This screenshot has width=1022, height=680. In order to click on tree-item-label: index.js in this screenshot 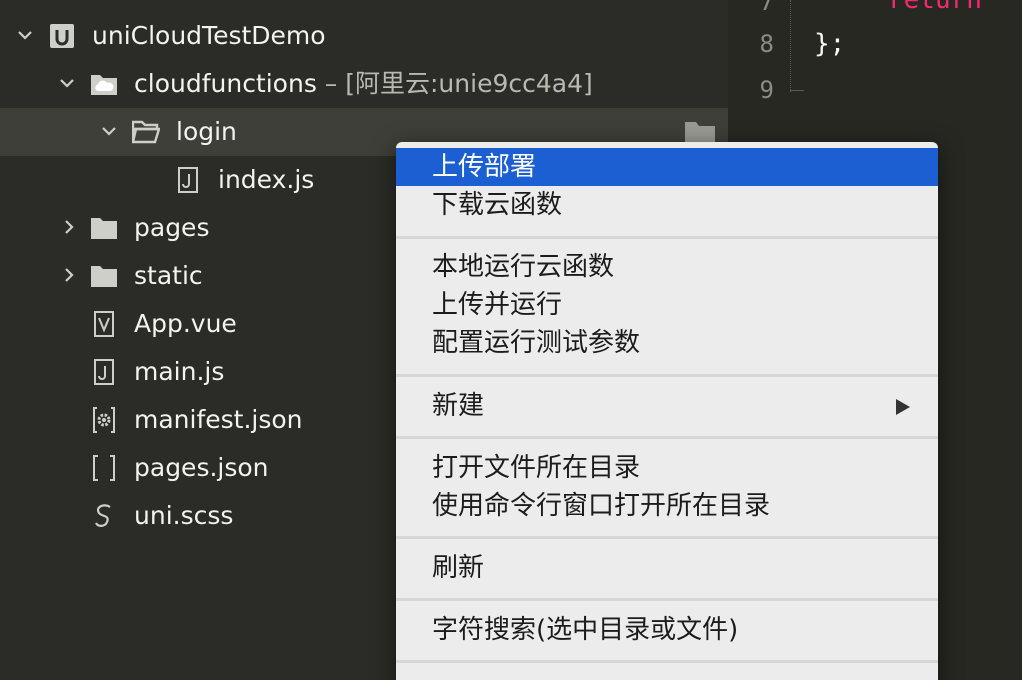, I will do `click(266, 179)`.